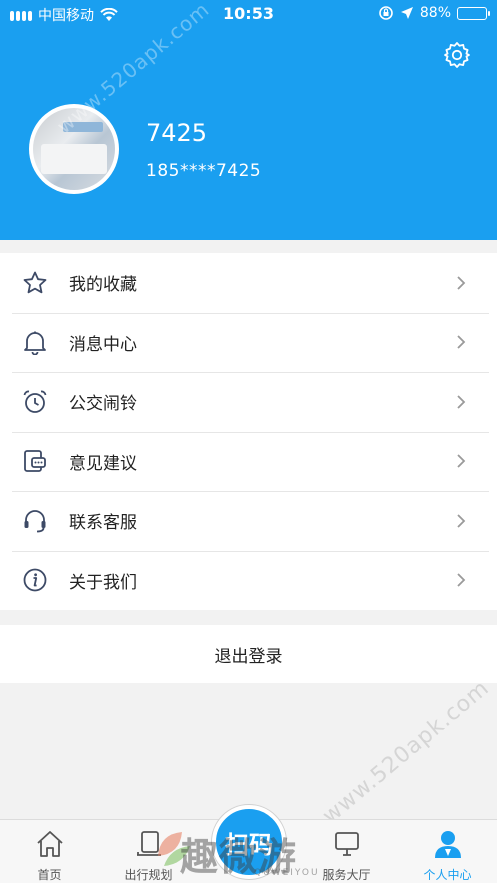 Image resolution: width=497 pixels, height=883 pixels. What do you see at coordinates (49, 875) in the screenshot?
I see `tab-label: 首页` at bounding box center [49, 875].